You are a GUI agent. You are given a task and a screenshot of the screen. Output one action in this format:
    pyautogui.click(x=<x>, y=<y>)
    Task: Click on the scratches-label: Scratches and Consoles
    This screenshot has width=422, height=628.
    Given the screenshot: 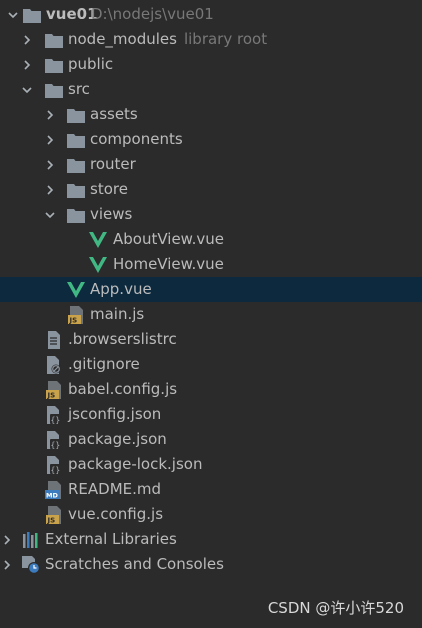 What is the action you would take?
    pyautogui.click(x=134, y=564)
    